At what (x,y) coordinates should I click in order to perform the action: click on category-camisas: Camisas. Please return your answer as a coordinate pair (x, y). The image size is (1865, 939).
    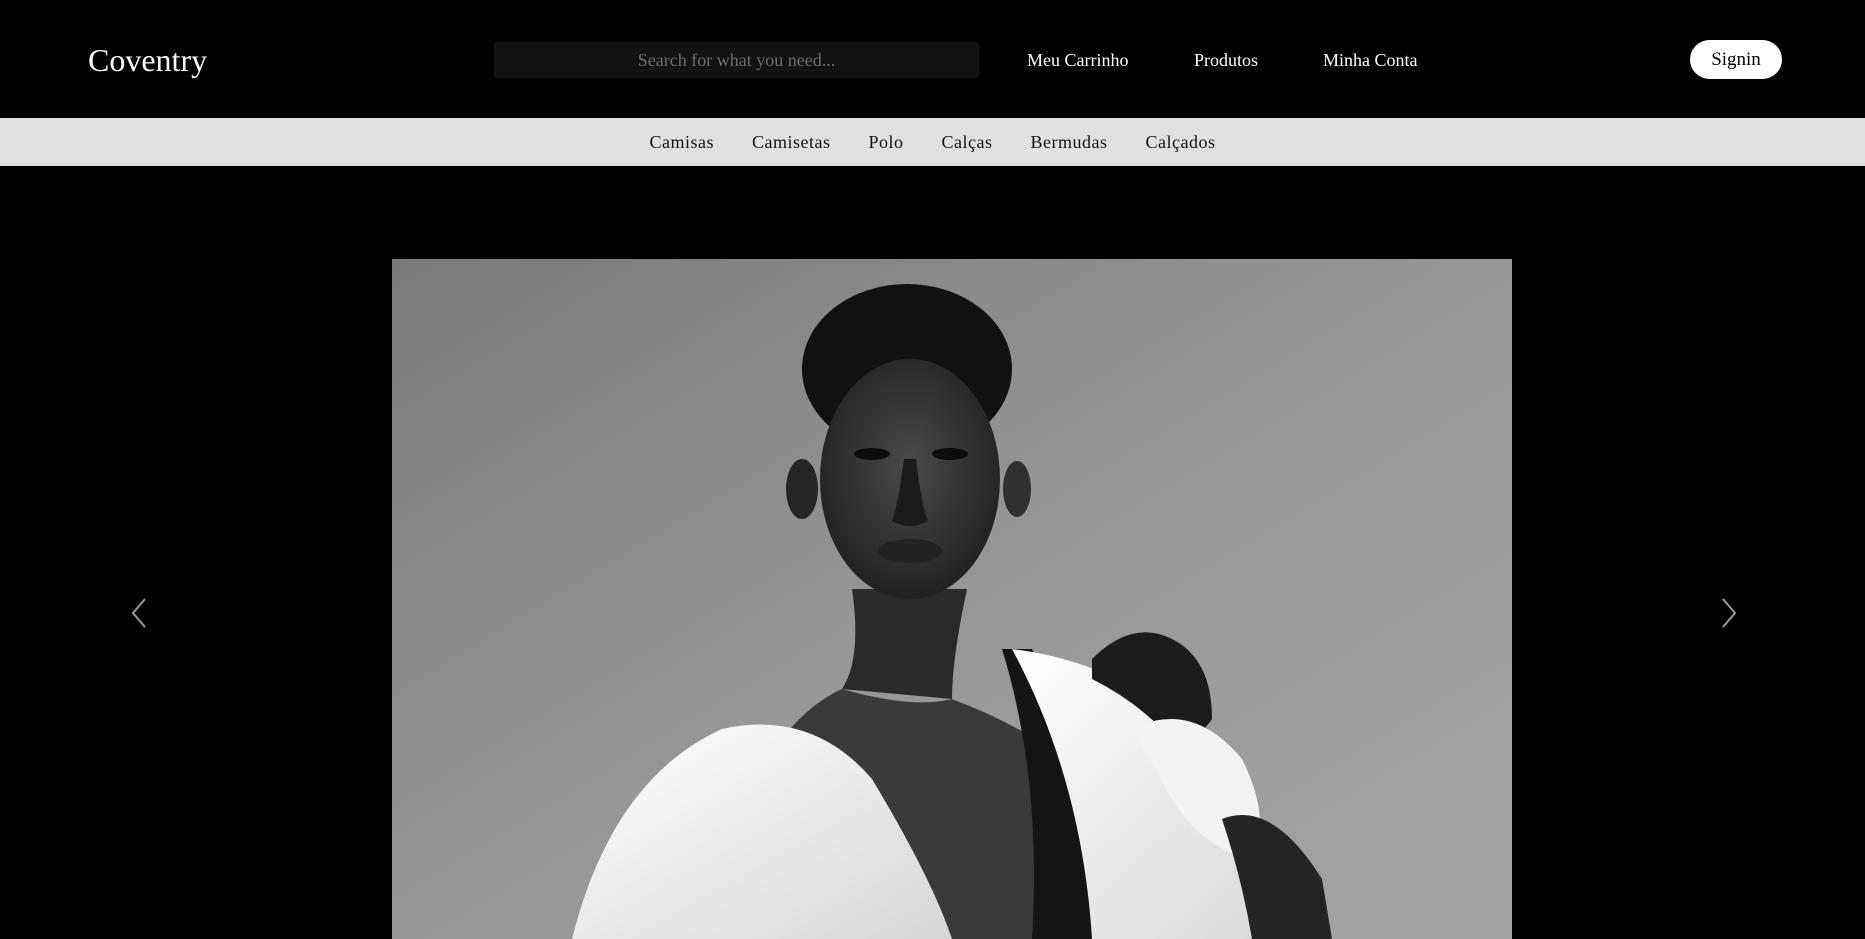
    Looking at the image, I should click on (682, 142).